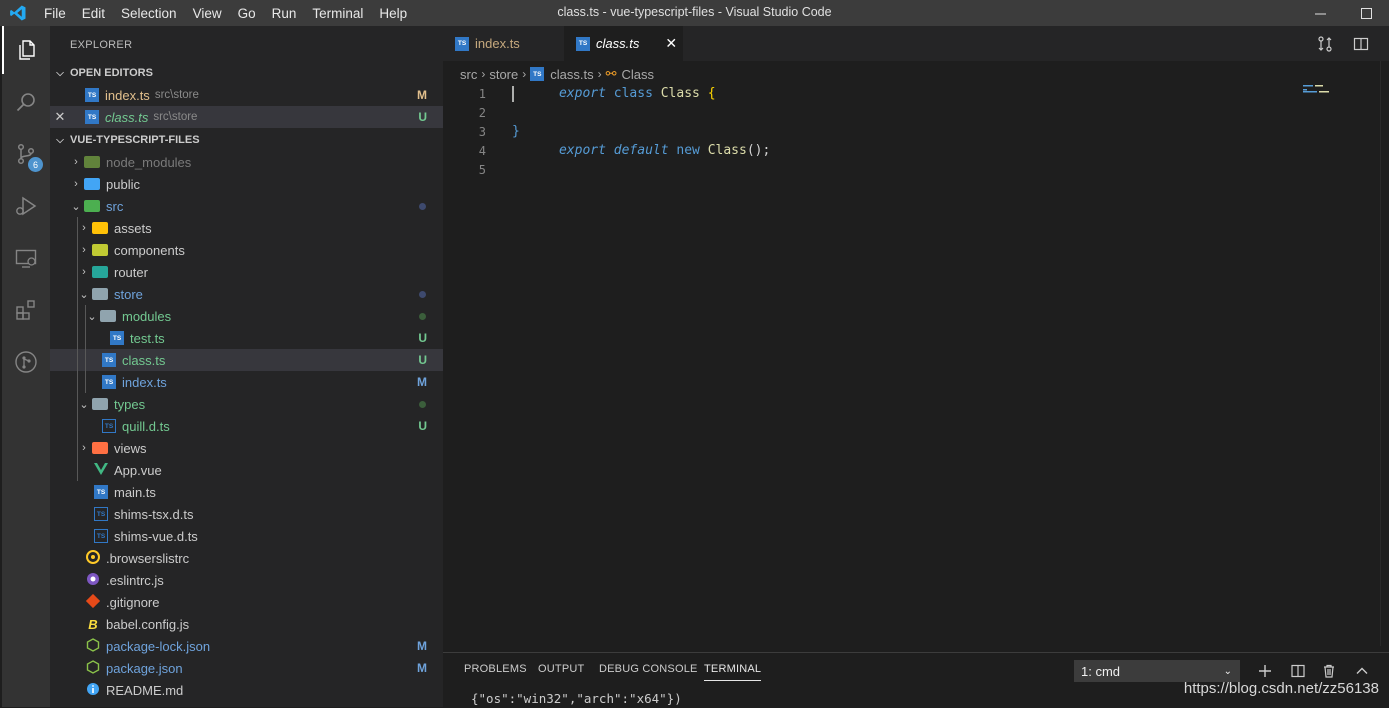 The height and width of the screenshot is (708, 1389). Describe the element at coordinates (1333, 94) in the screenshot. I see `minimap` at that location.